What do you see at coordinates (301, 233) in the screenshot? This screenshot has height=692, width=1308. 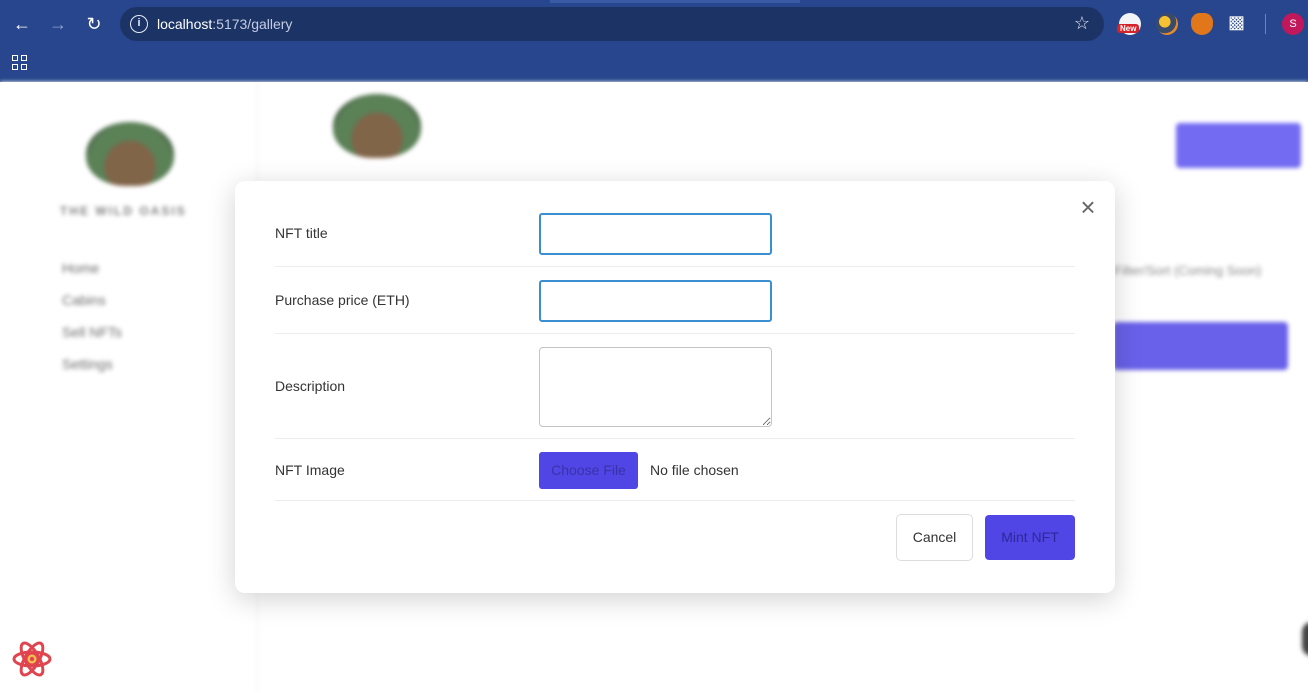 I see `nft-title-label: NFT title` at bounding box center [301, 233].